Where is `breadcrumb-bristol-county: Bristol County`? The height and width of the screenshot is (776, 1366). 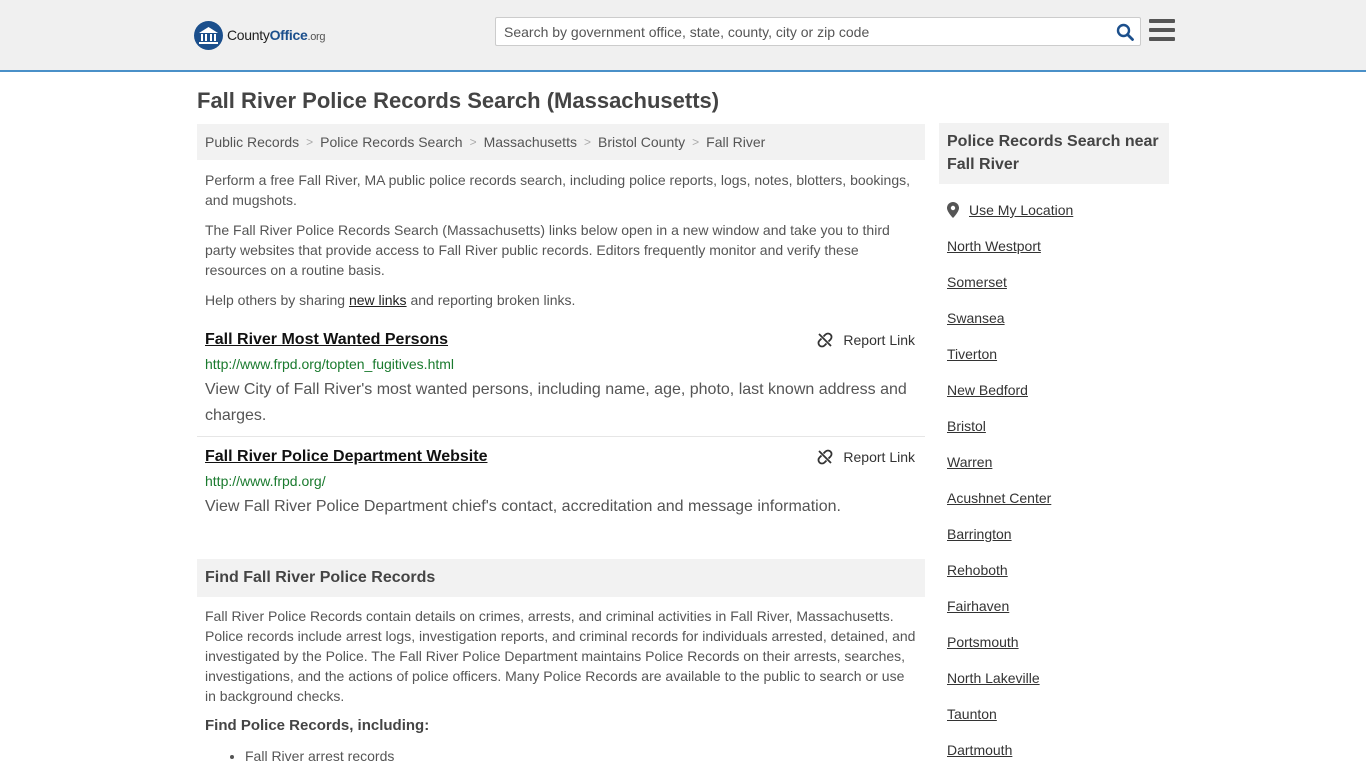 breadcrumb-bristol-county: Bristol County is located at coordinates (641, 142).